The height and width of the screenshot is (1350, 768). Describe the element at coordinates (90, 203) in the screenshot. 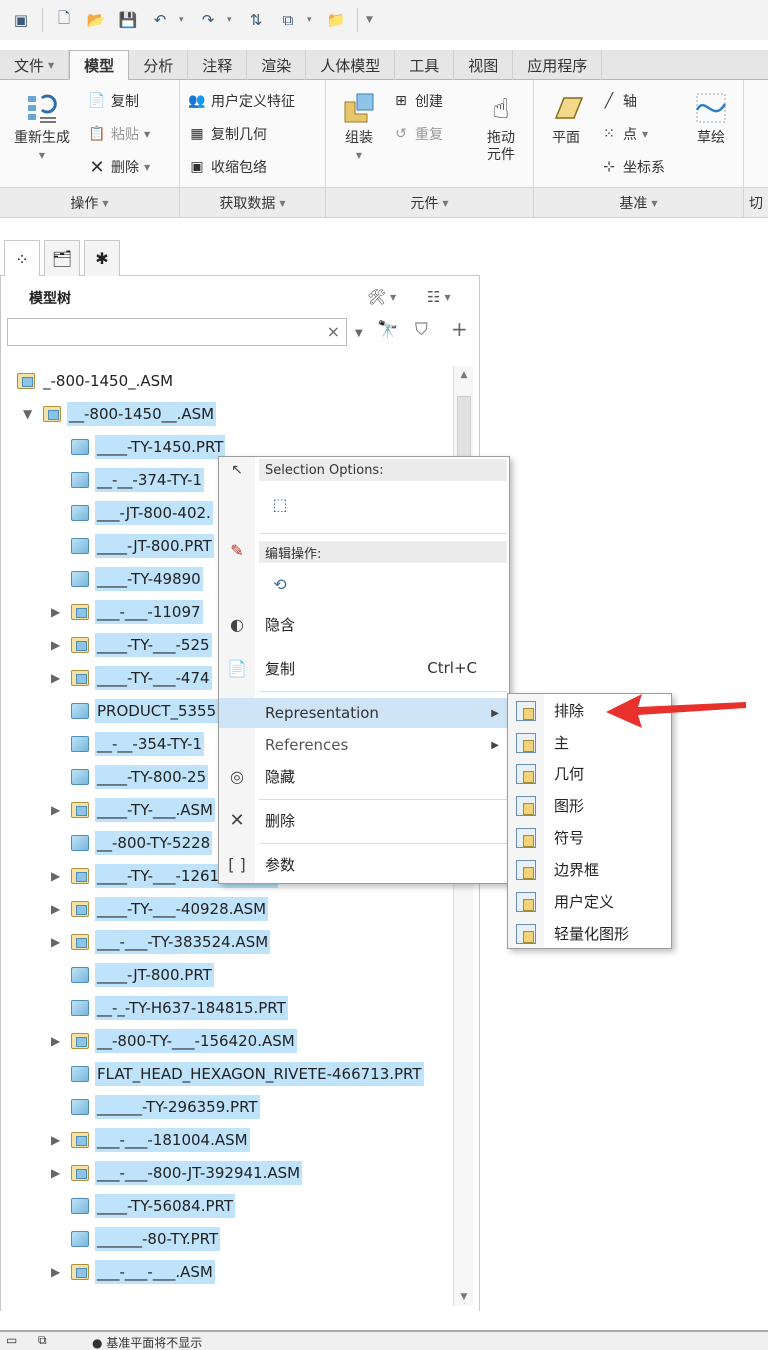

I see `group-label-operations: 操作 ▼` at that location.